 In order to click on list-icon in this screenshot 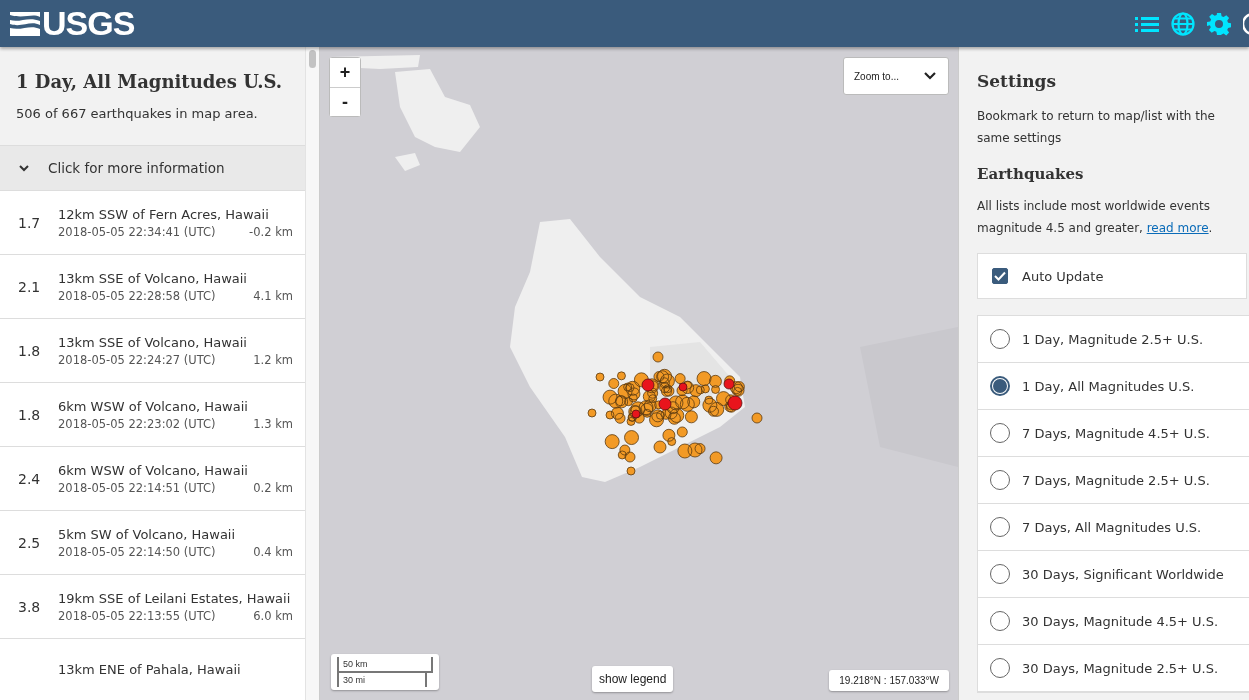, I will do `click(1147, 23)`.